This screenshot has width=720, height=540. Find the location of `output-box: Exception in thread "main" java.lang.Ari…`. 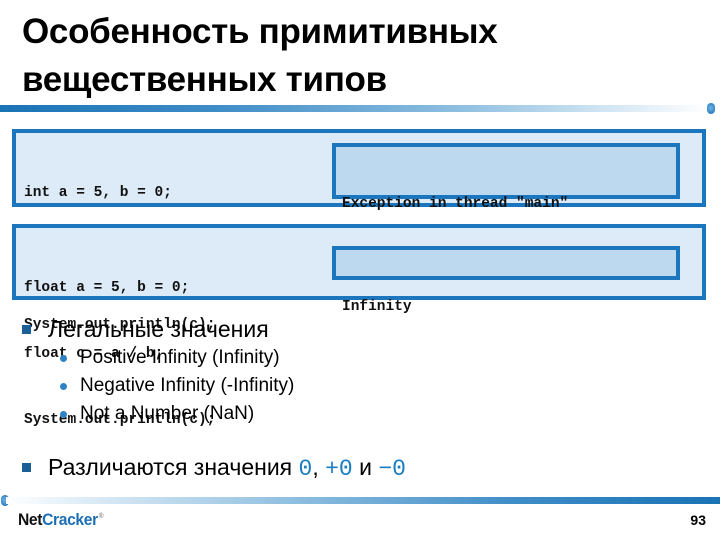

output-box: Exception in thread "main" java.lang.Ari… is located at coordinates (506, 210).